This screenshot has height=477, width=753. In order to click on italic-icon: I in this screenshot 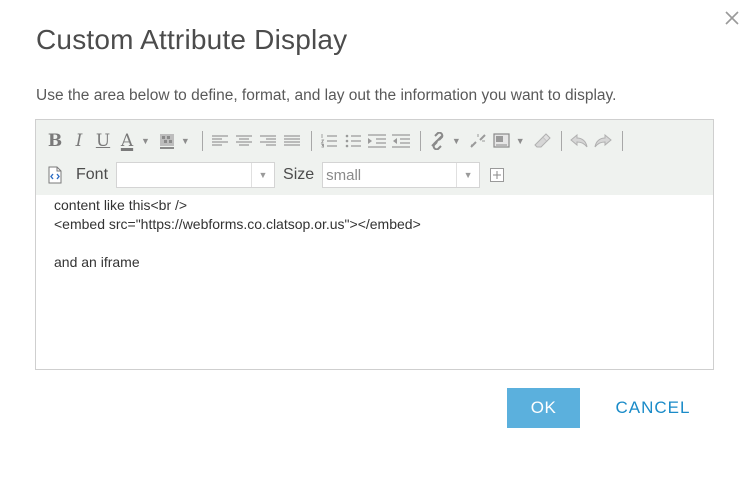, I will do `click(79, 141)`.